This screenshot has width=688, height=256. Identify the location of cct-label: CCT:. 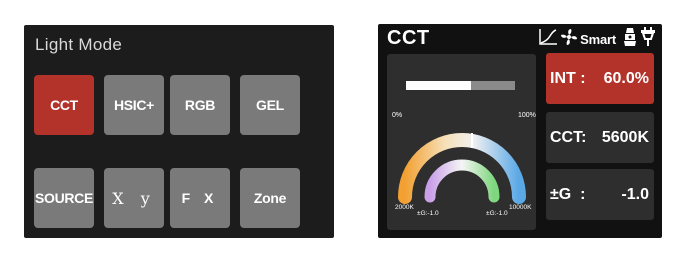
(568, 137).